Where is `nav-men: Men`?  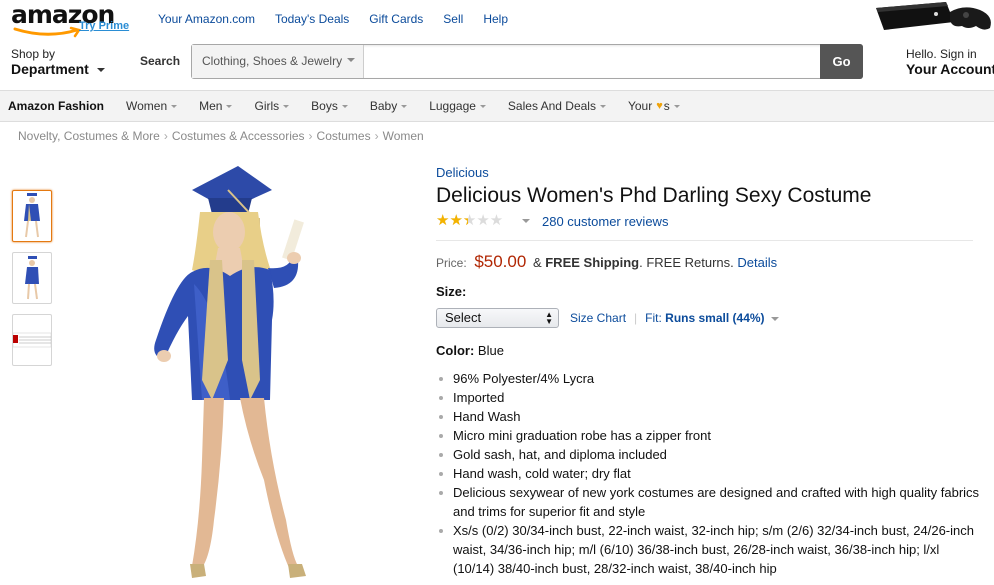 nav-men: Men is located at coordinates (216, 106).